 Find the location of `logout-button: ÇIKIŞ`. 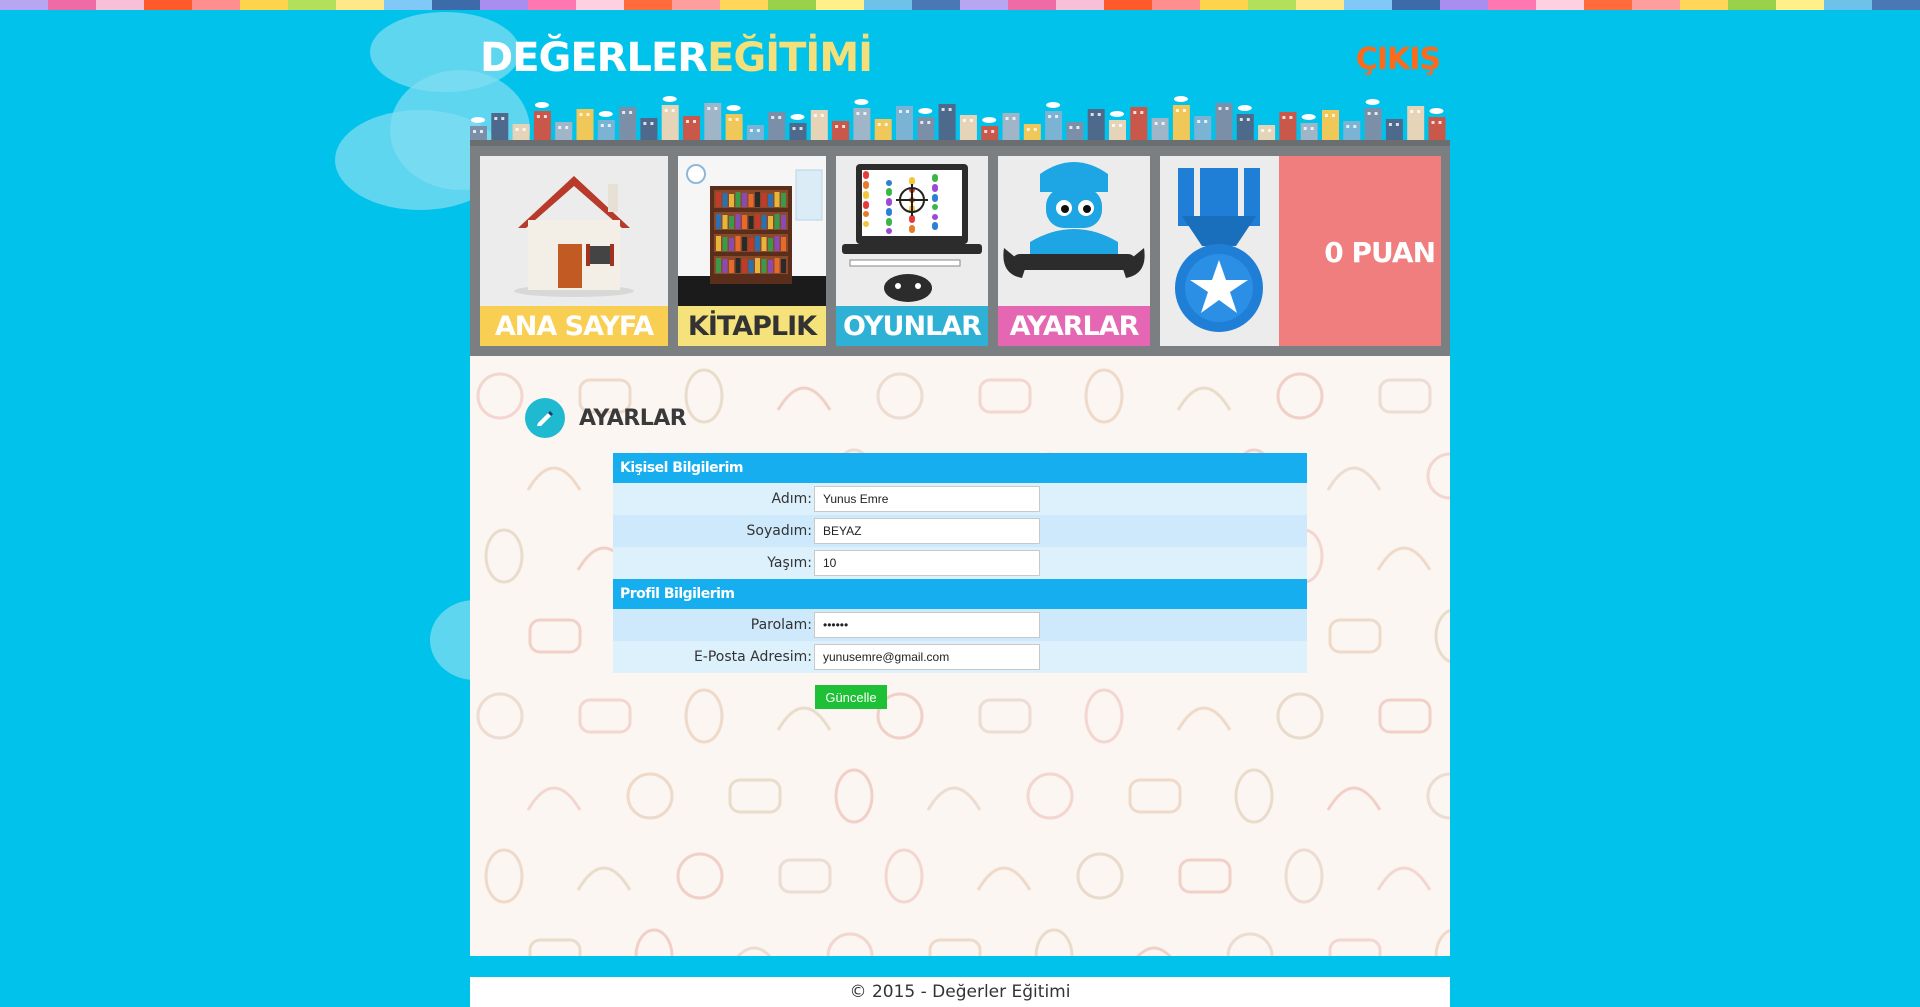

logout-button: ÇIKIŞ is located at coordinates (1398, 59).